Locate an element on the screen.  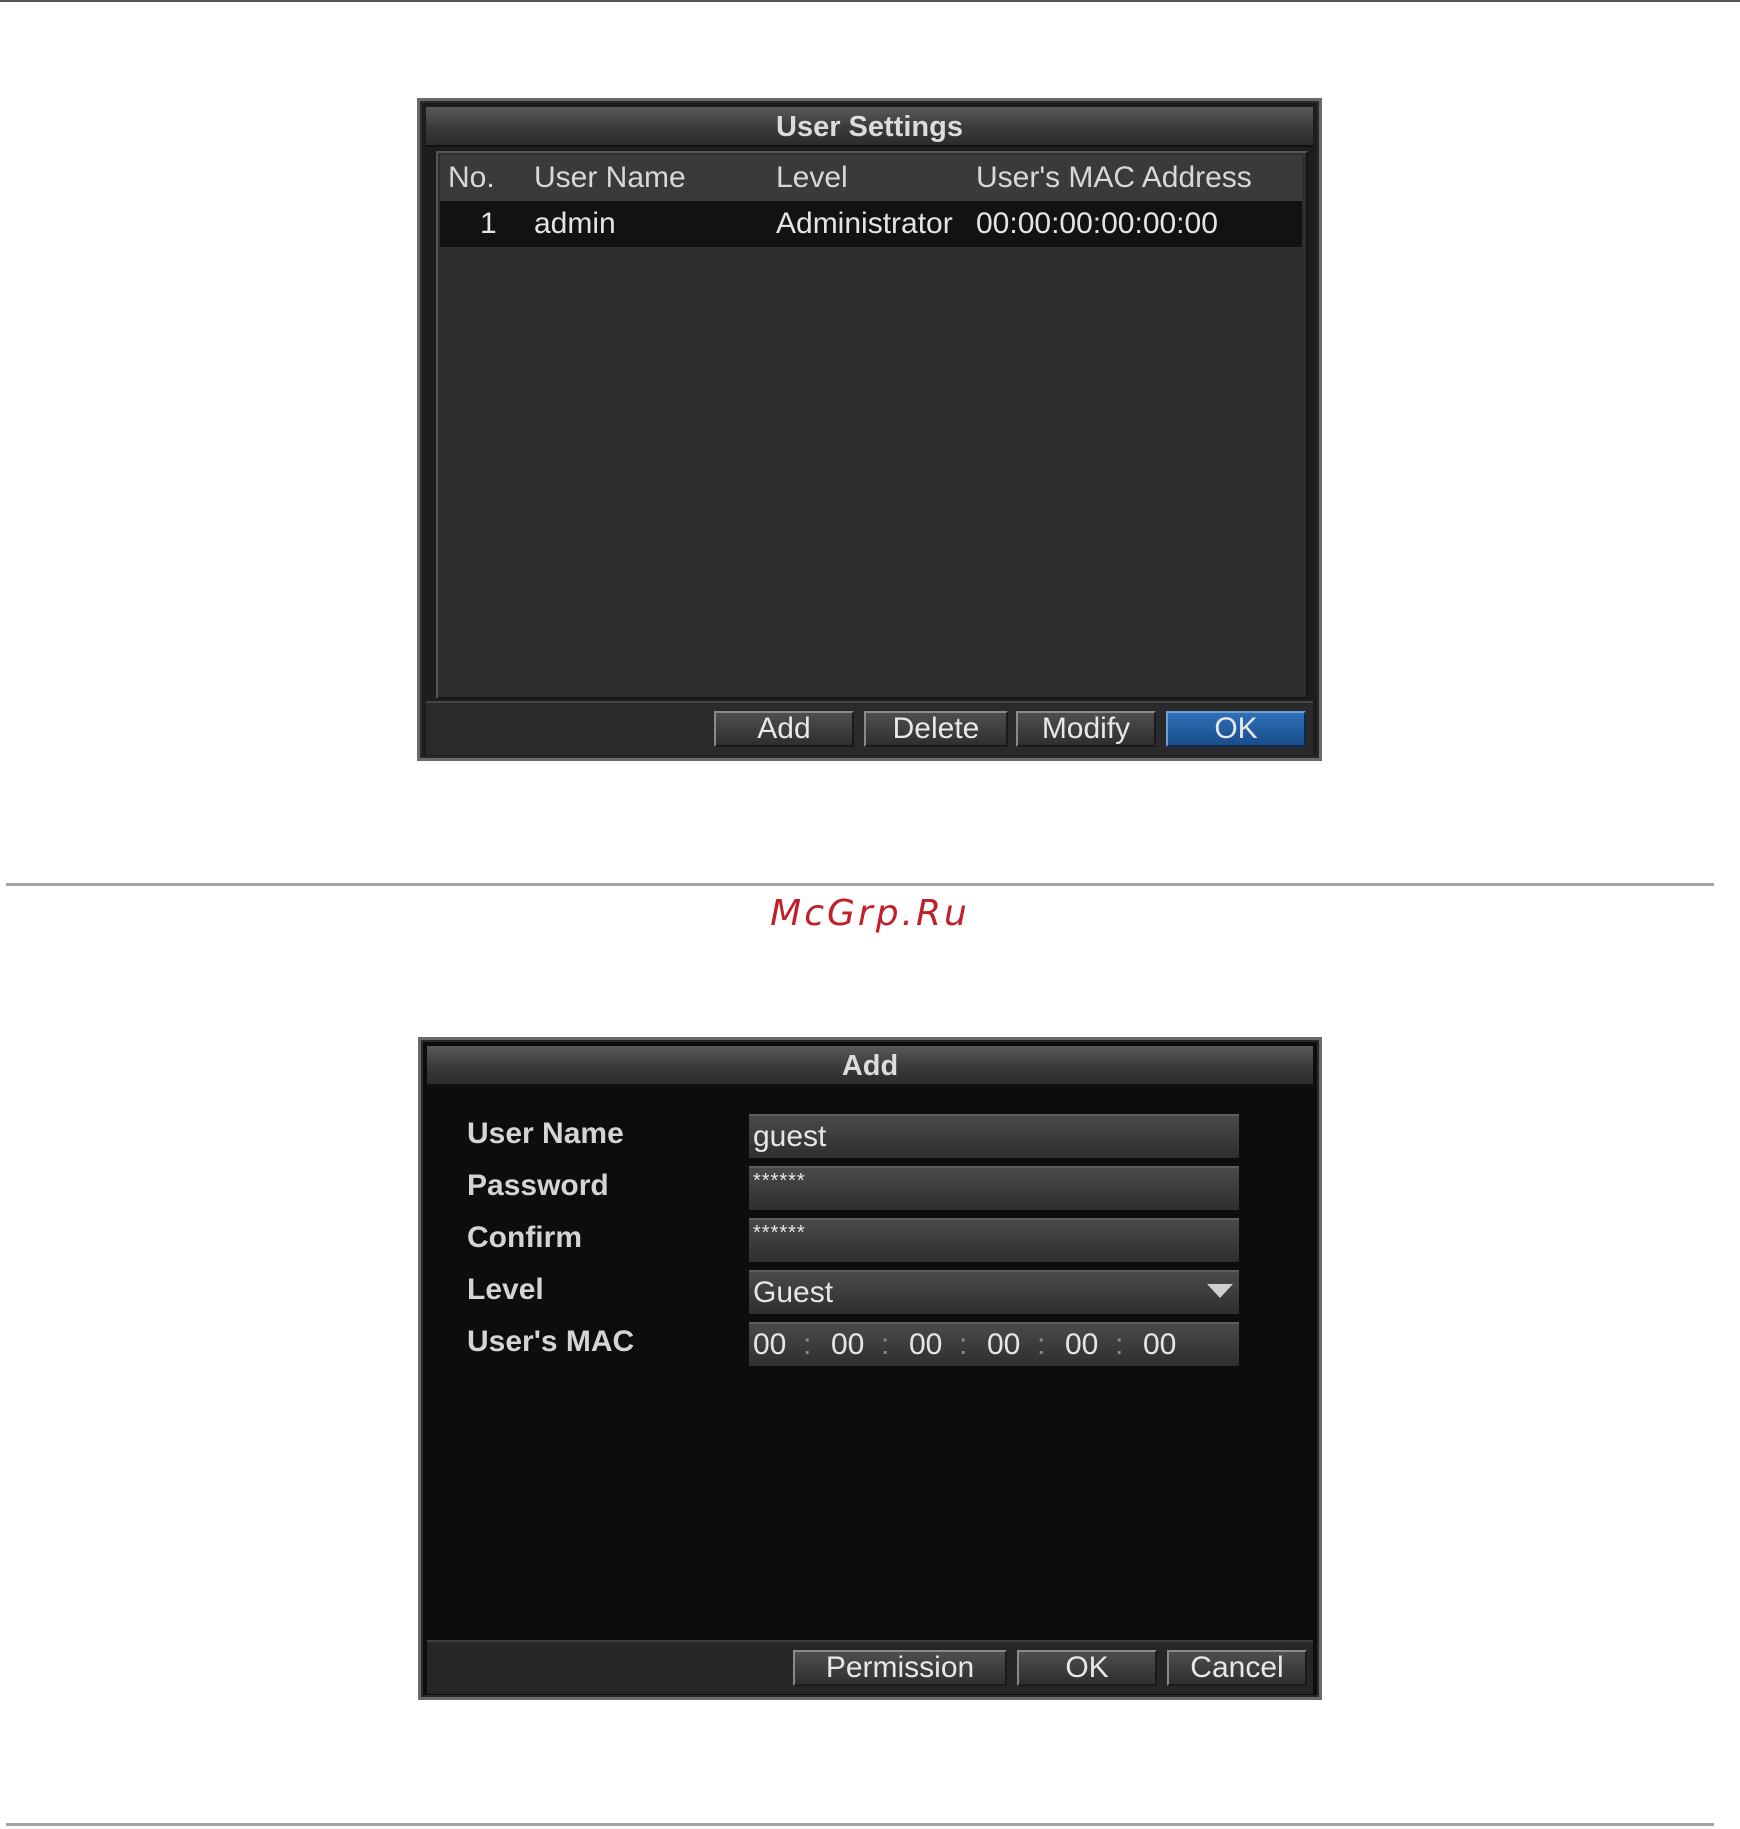
column-header-level: Level is located at coordinates (812, 177).